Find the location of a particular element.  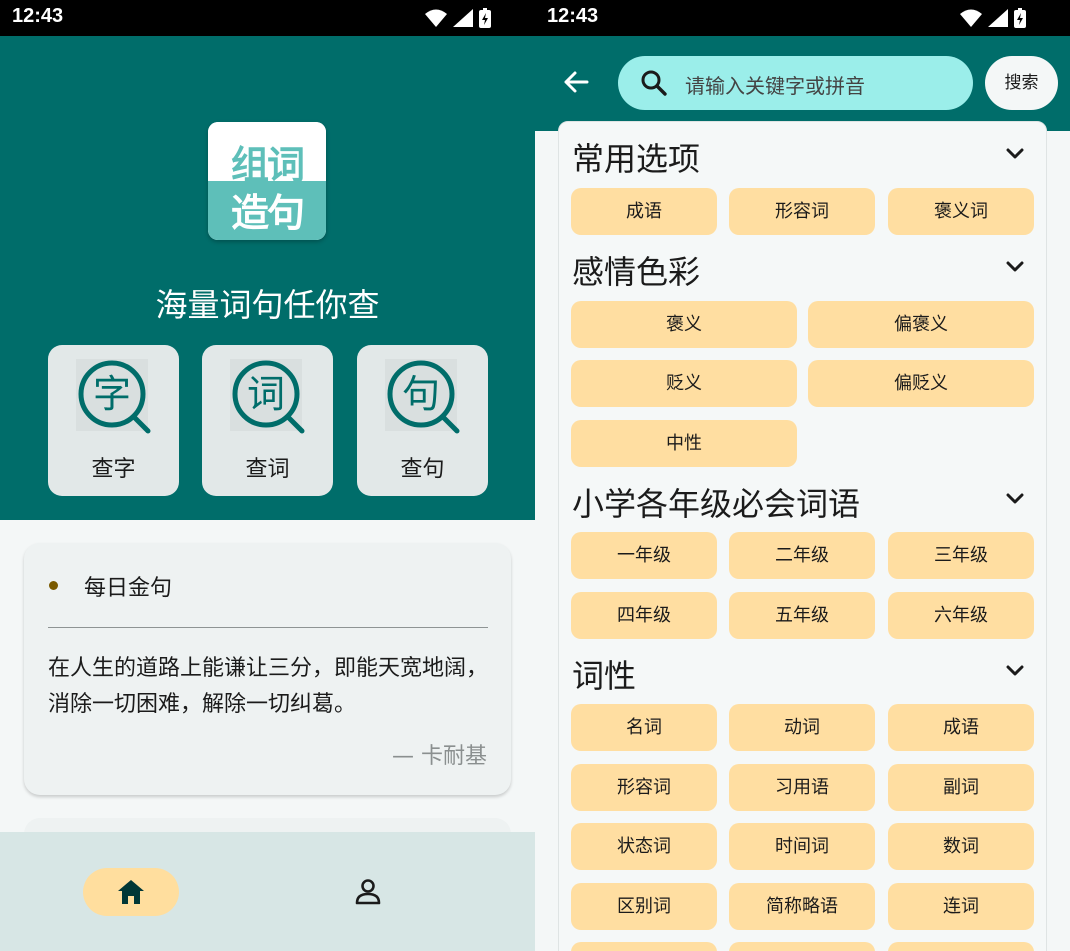

magnifier-glyph: 句 is located at coordinates (421, 394).